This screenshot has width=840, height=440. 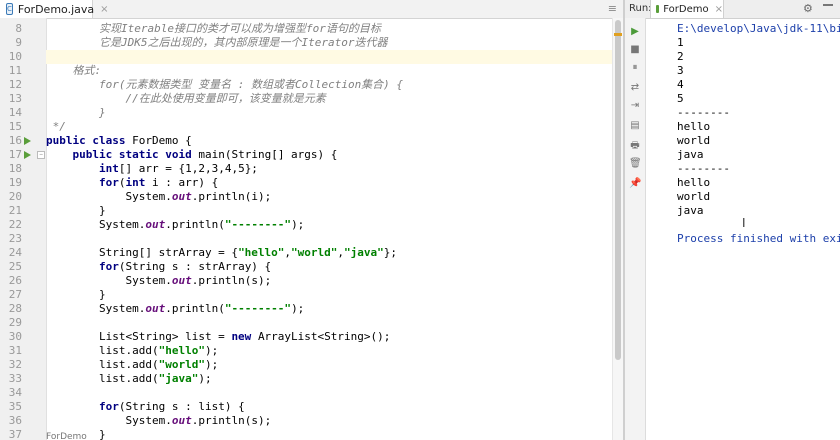 I want to click on rerun-icon: ▶, so click(x=635, y=32).